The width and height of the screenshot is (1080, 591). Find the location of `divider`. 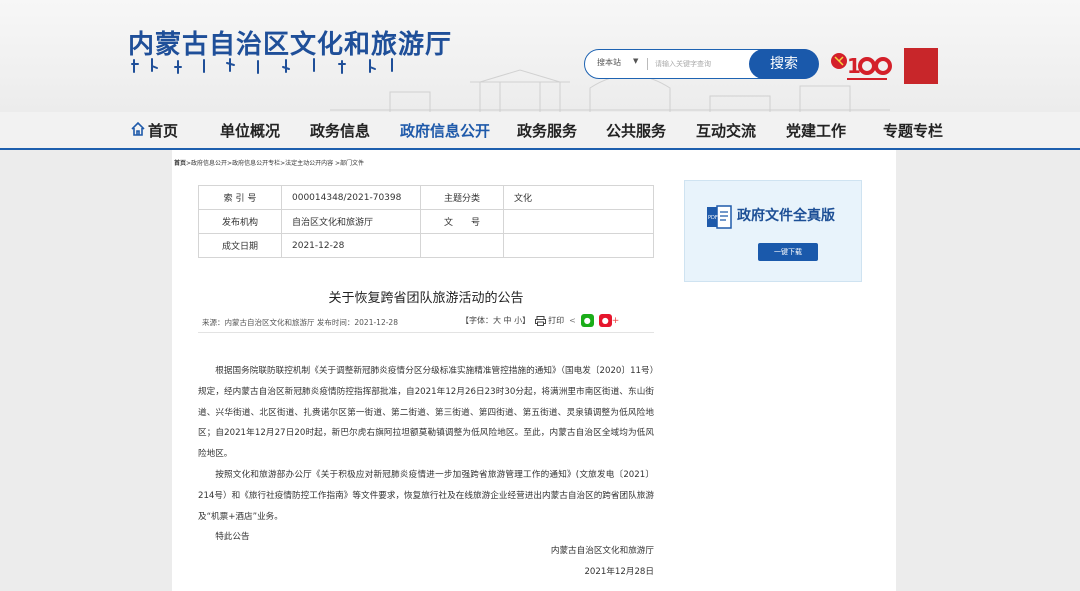

divider is located at coordinates (426, 332).